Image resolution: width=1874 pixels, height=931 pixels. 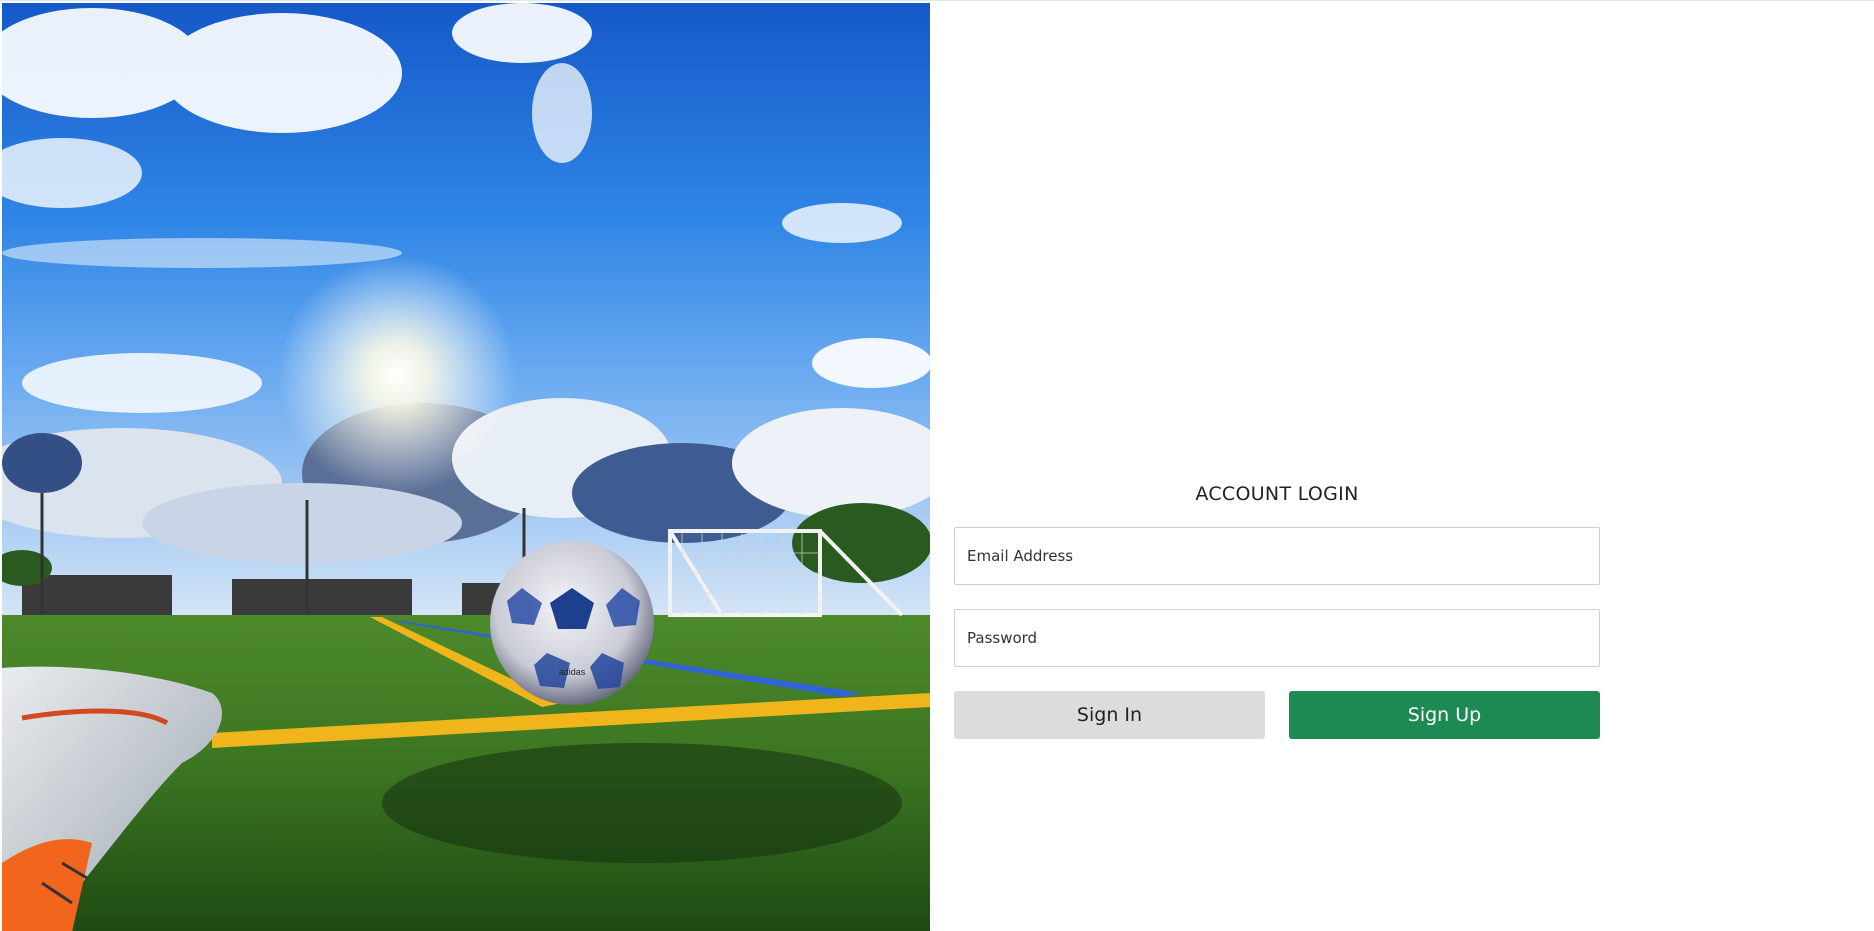 I want to click on sun, so click(x=397, y=375).